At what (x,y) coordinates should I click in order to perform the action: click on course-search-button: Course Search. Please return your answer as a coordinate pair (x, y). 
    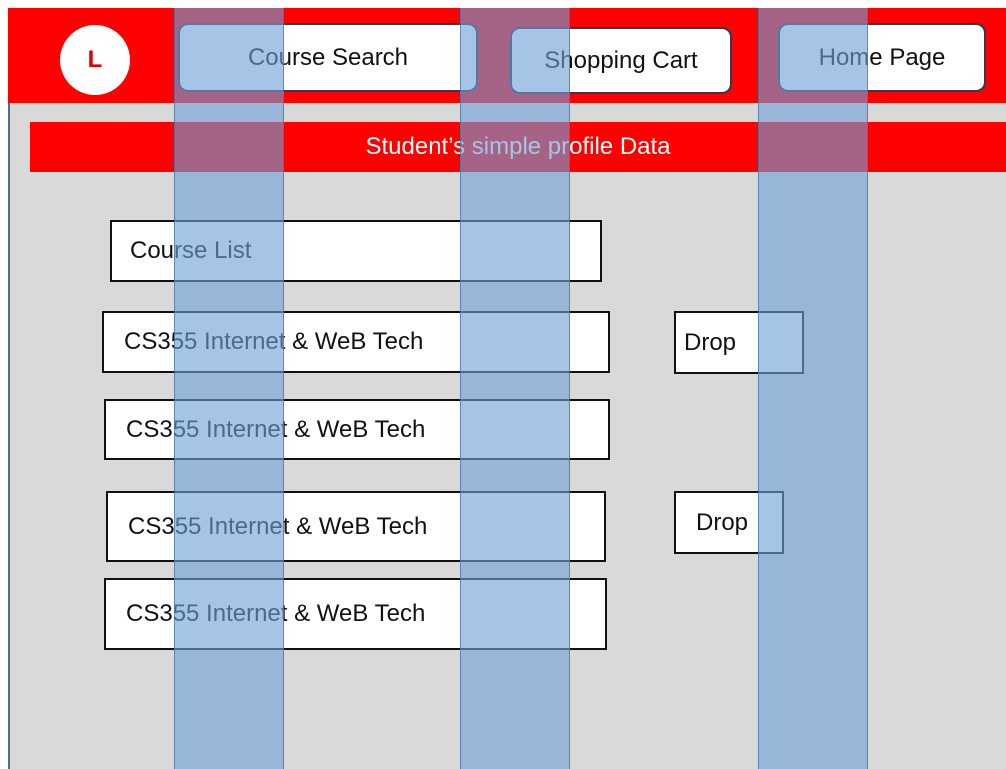
    Looking at the image, I should click on (328, 57).